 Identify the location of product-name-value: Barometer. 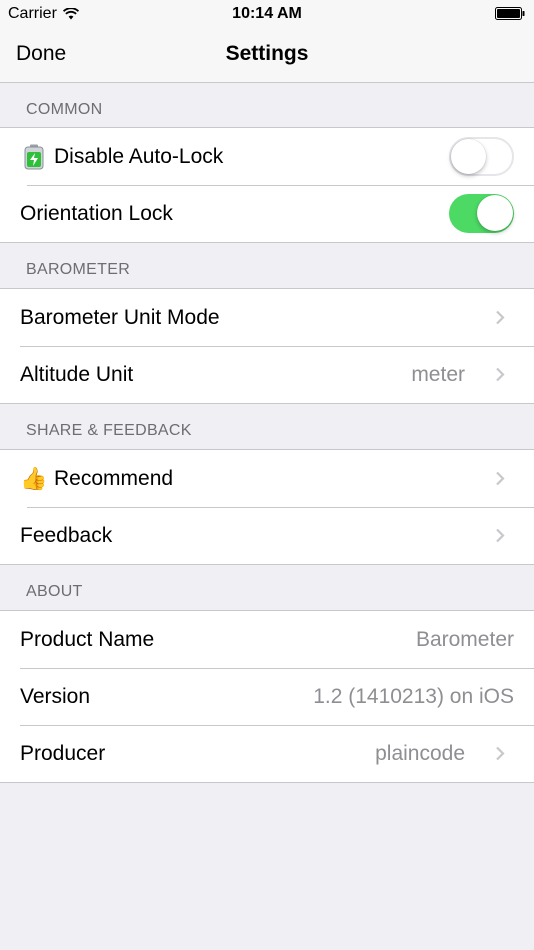
(464, 639).